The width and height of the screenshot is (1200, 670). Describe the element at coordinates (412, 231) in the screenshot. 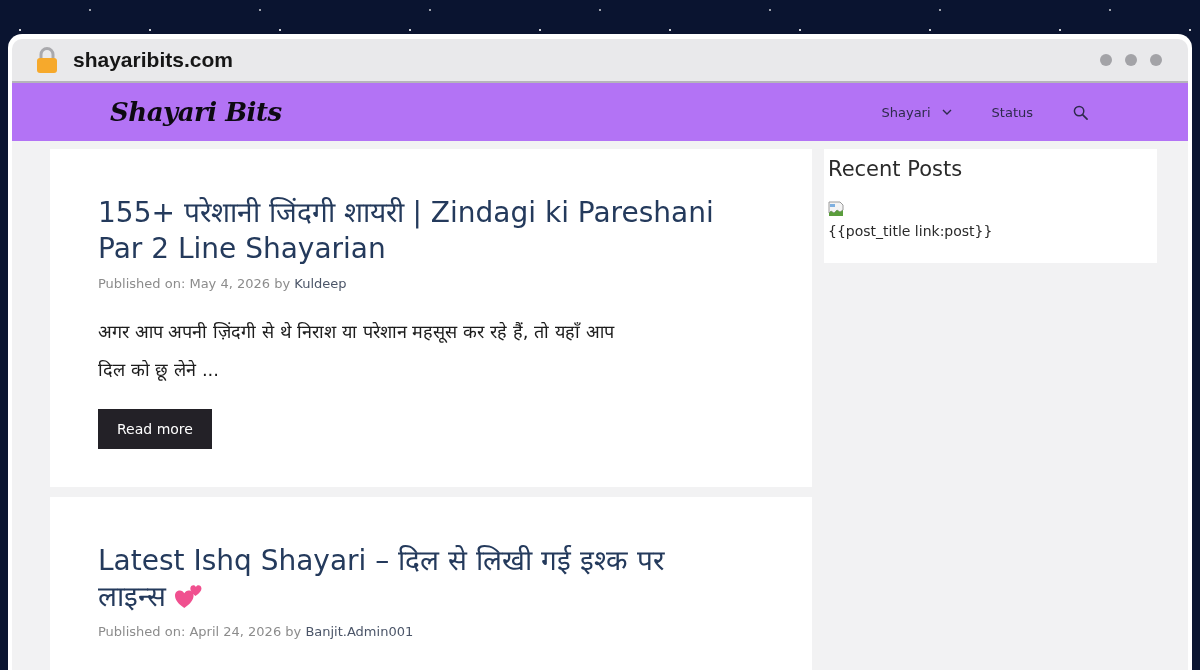

I see `post-title: 155+ परेशानी जिंदगी शायरी | Zindagi ki Pareshani Par 2 Line Shayarian` at that location.